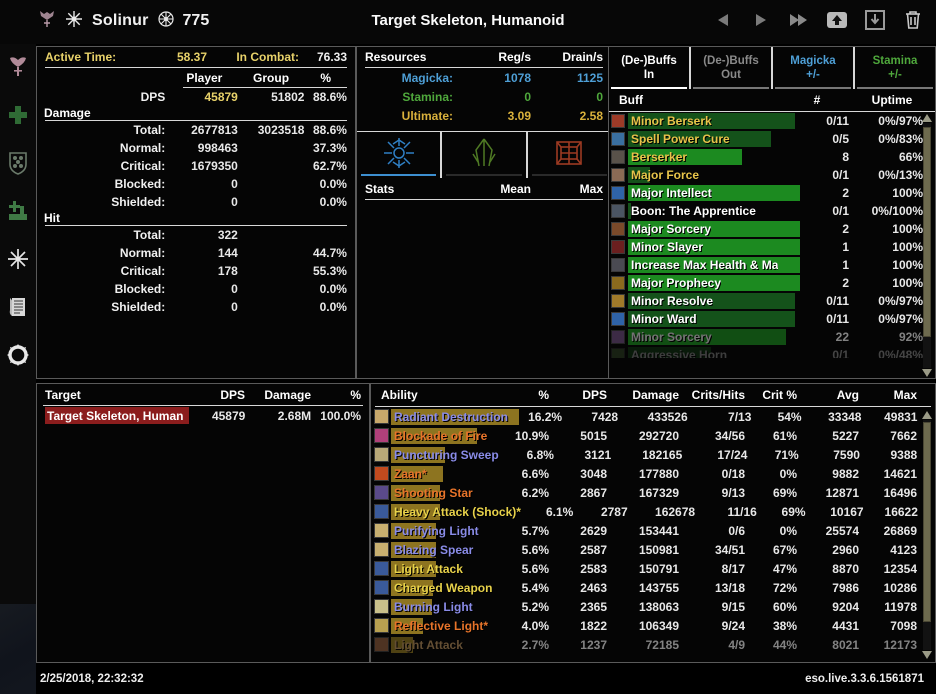 This screenshot has height=694, width=936. Describe the element at coordinates (730, 68) in the screenshot. I see `tab-debuffs-out: (De-)Buffs Out` at that location.